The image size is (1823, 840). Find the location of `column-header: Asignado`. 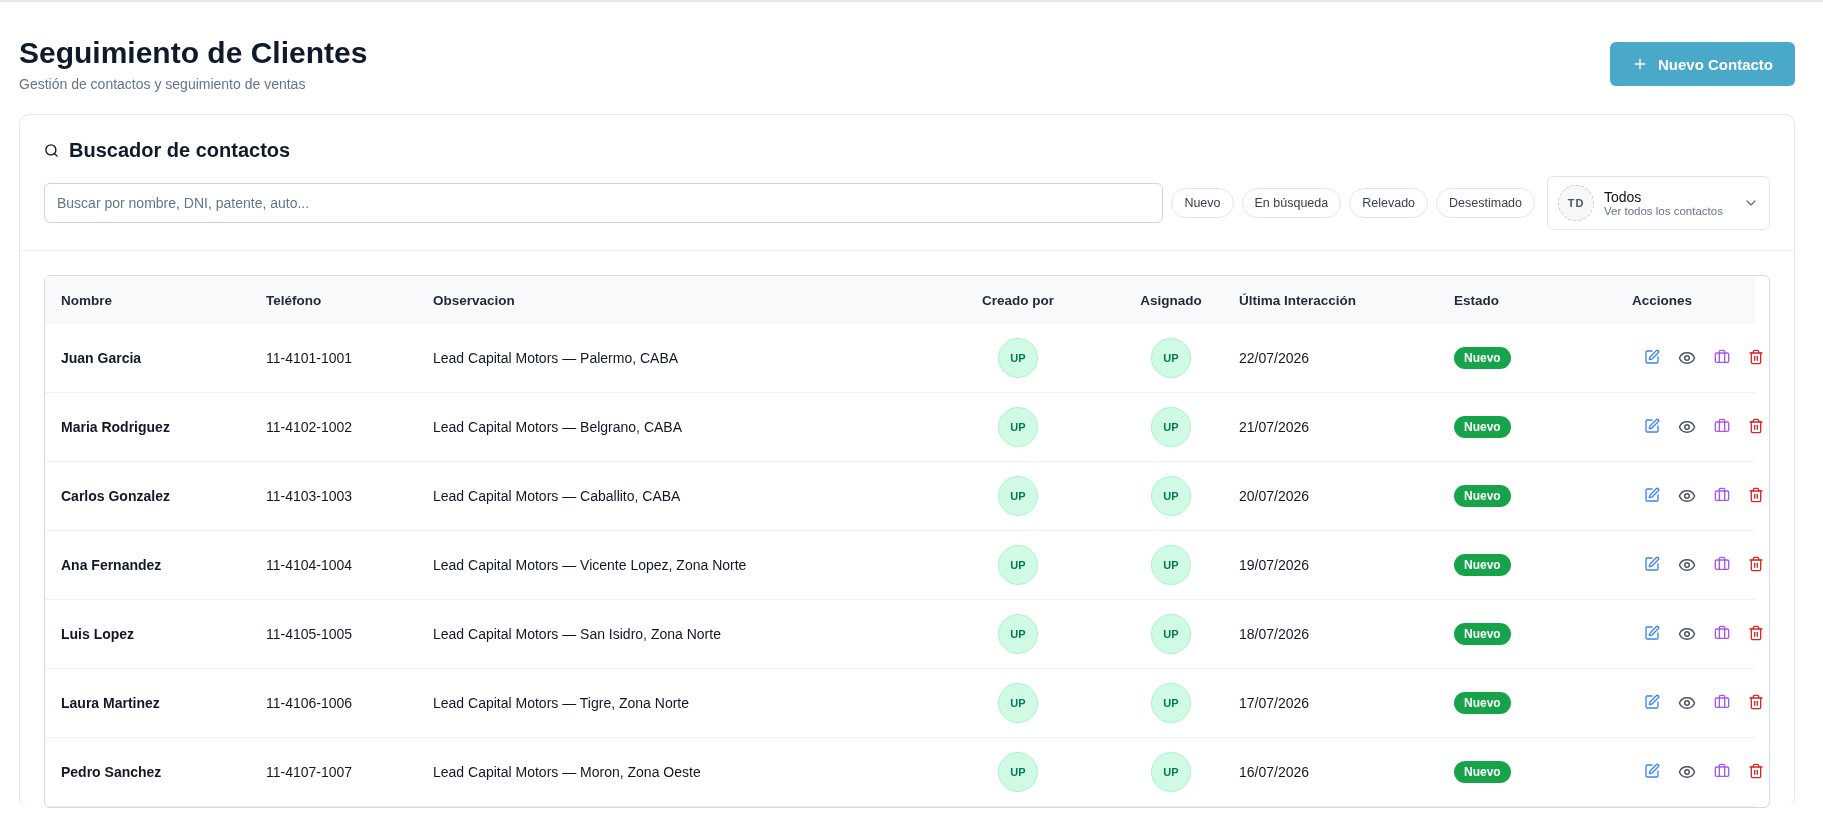

column-header: Asignado is located at coordinates (1171, 300).